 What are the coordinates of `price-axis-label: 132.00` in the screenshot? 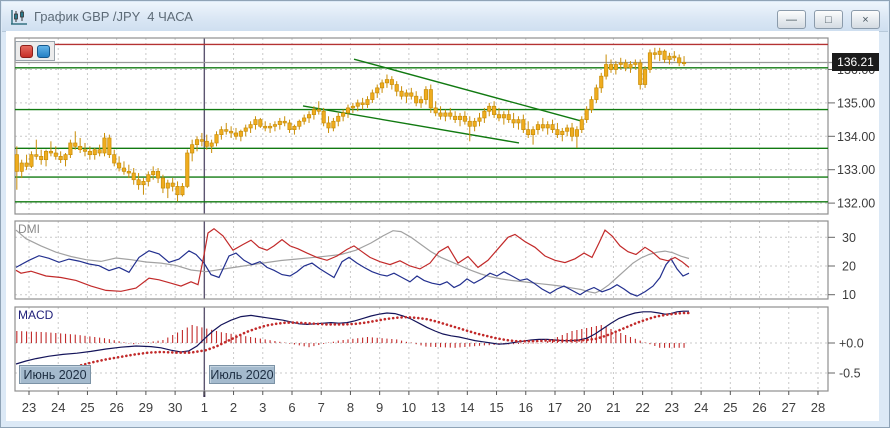 It's located at (856, 204).